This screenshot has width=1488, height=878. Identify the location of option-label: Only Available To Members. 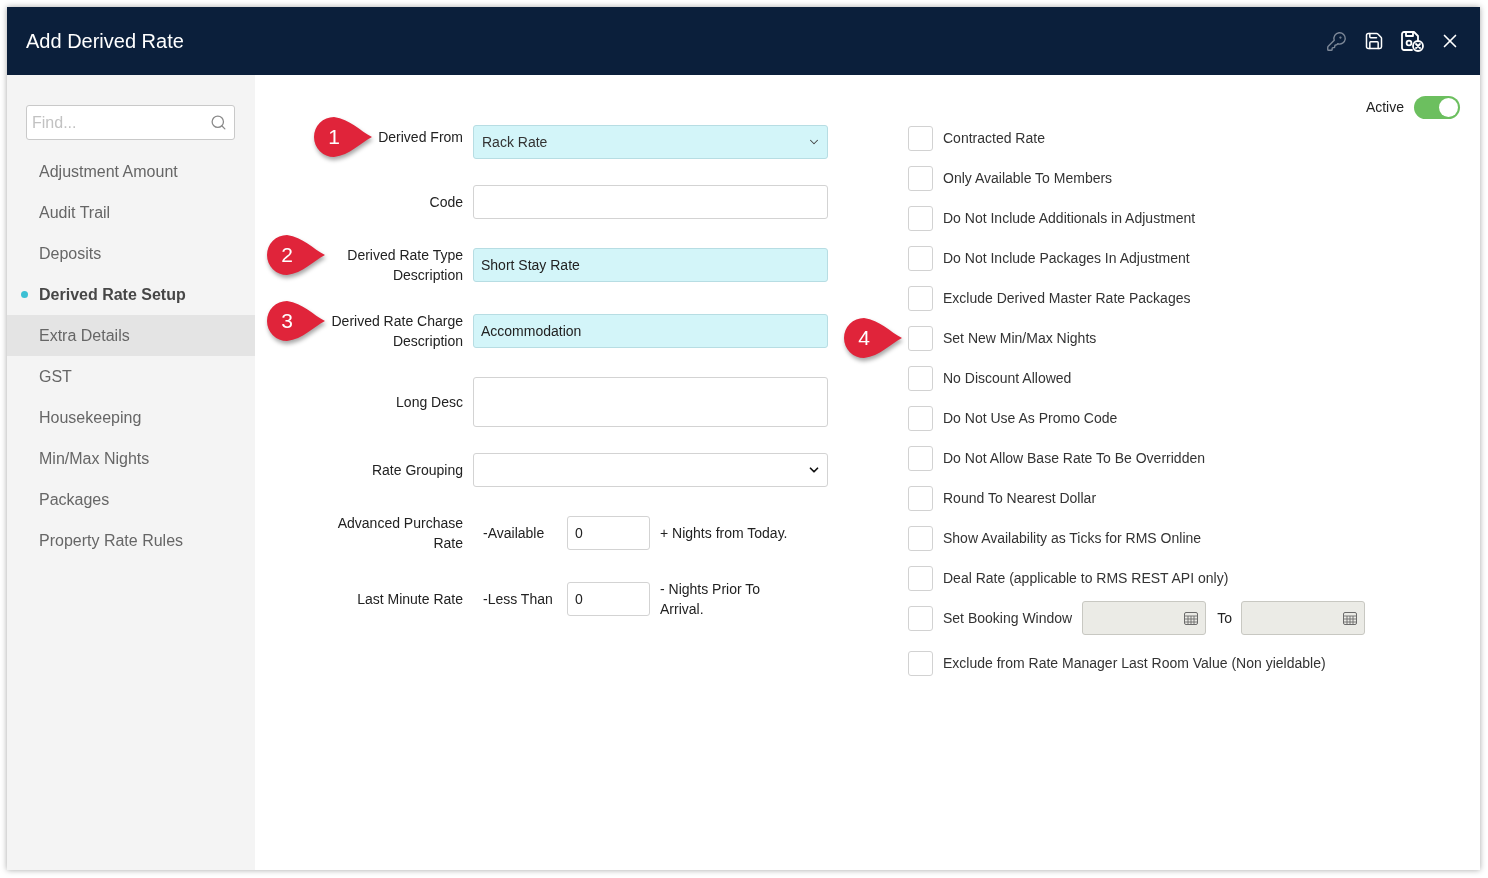
(1028, 178).